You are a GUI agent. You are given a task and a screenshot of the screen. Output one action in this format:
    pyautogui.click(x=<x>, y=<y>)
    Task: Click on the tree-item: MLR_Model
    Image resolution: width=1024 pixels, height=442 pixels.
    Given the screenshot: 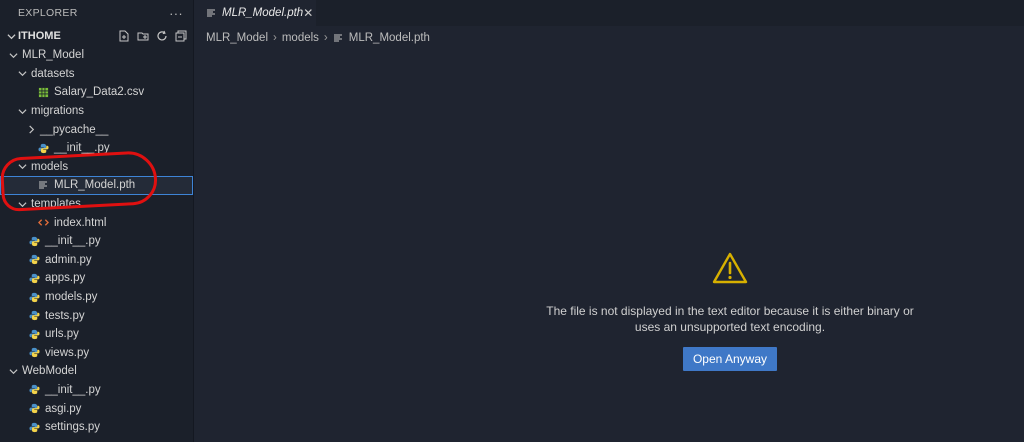 What is the action you would take?
    pyautogui.click(x=96, y=55)
    